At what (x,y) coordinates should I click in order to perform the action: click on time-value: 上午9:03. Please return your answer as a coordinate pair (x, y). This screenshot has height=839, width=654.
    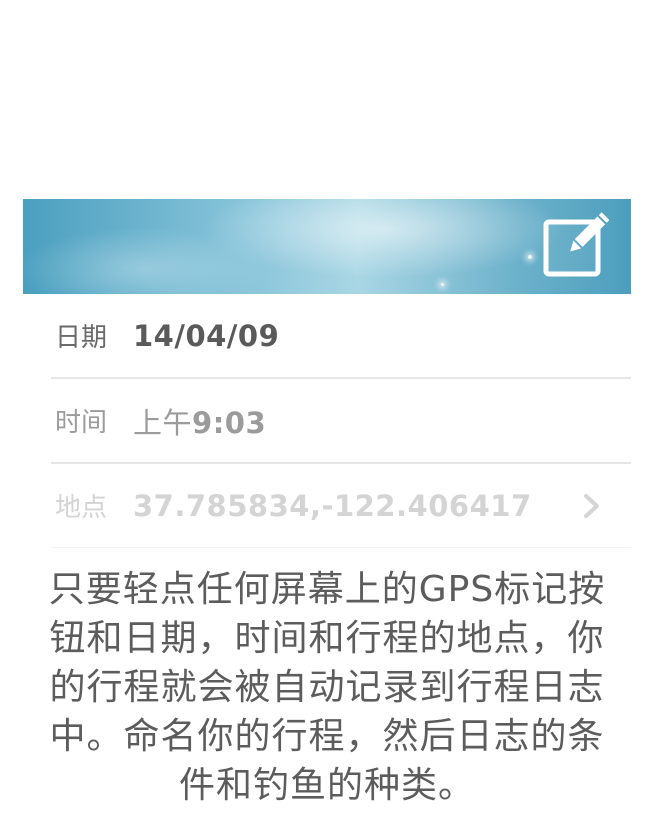
    Looking at the image, I should click on (199, 421).